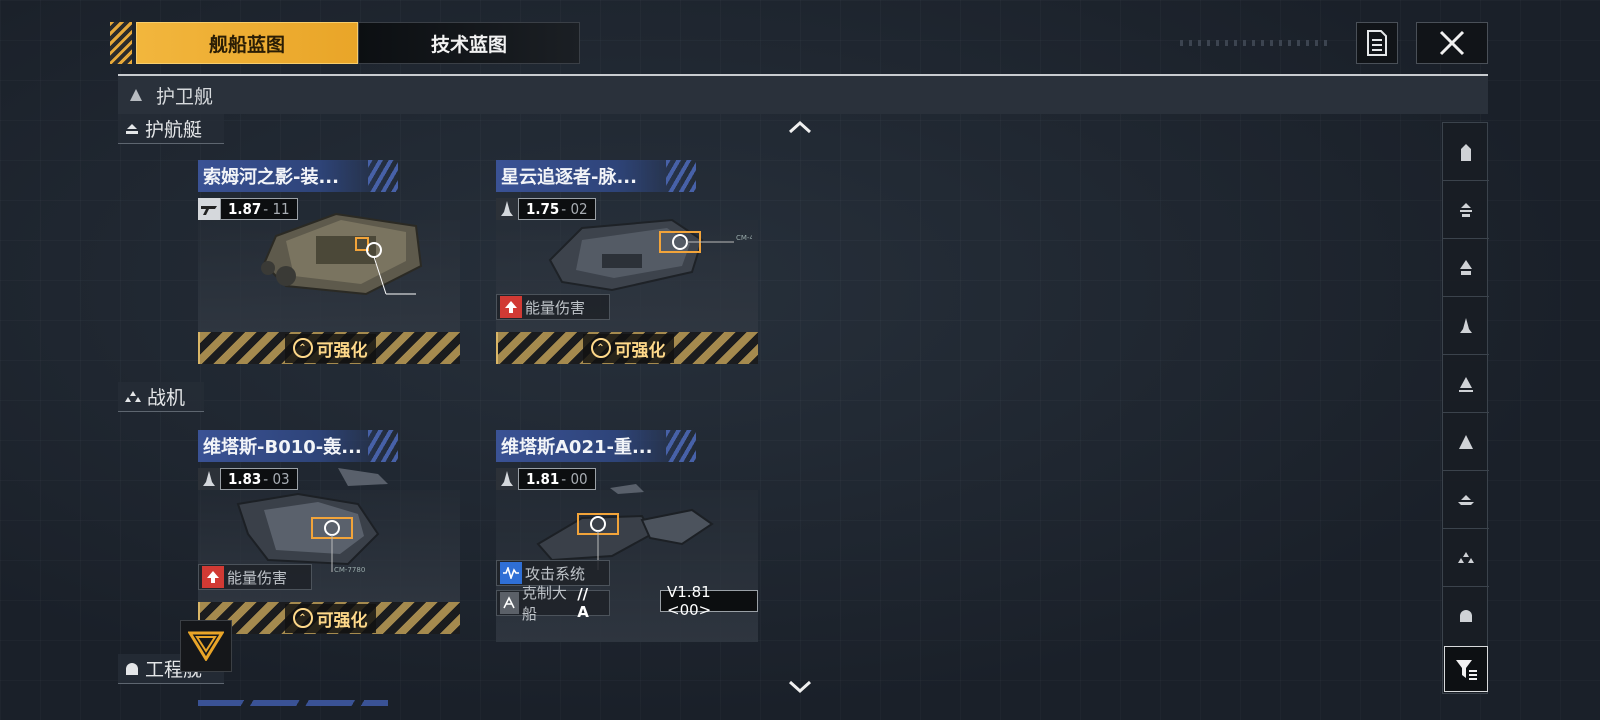  I want to click on close-icon, so click(1452, 43).